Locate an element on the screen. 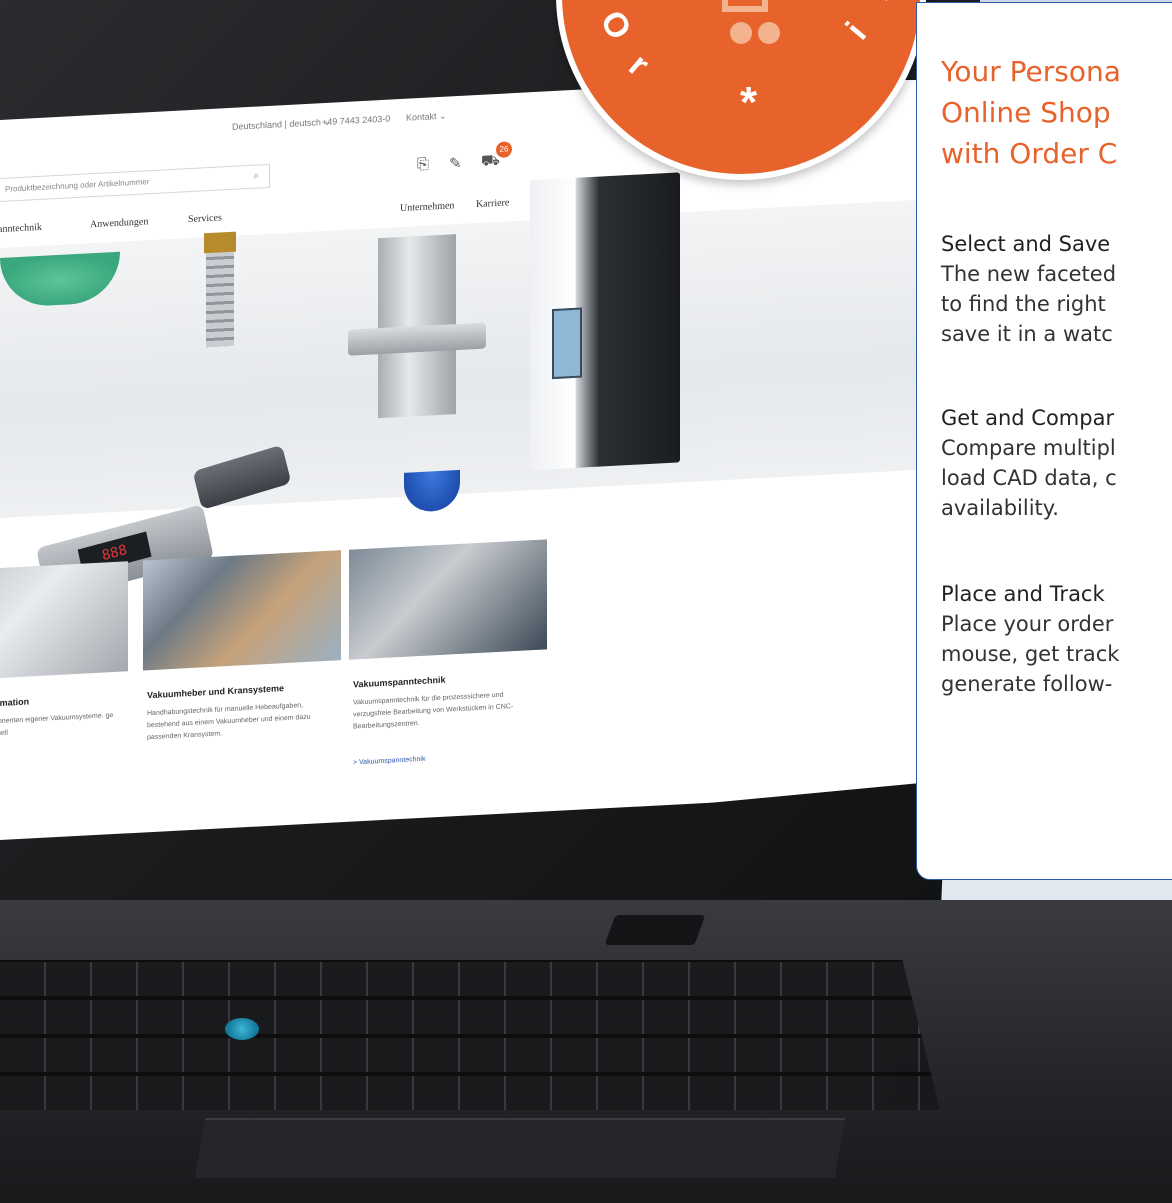 This screenshot has width=1172, height=1203. laptop-hinge is located at coordinates (655, 930).